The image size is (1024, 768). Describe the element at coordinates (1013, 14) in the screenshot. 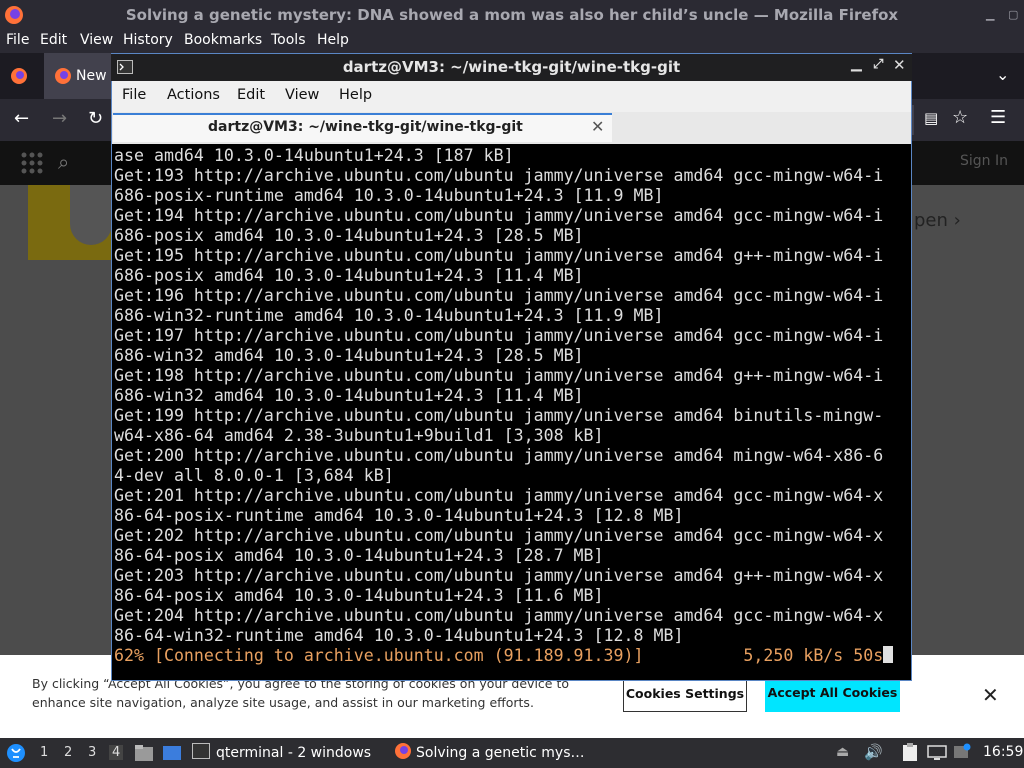

I see `maximize-icon: ▢` at that location.